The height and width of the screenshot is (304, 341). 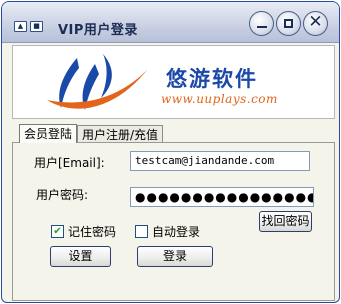 What do you see at coordinates (141, 231) in the screenshot?
I see `checkbox-unchecked-icon` at bounding box center [141, 231].